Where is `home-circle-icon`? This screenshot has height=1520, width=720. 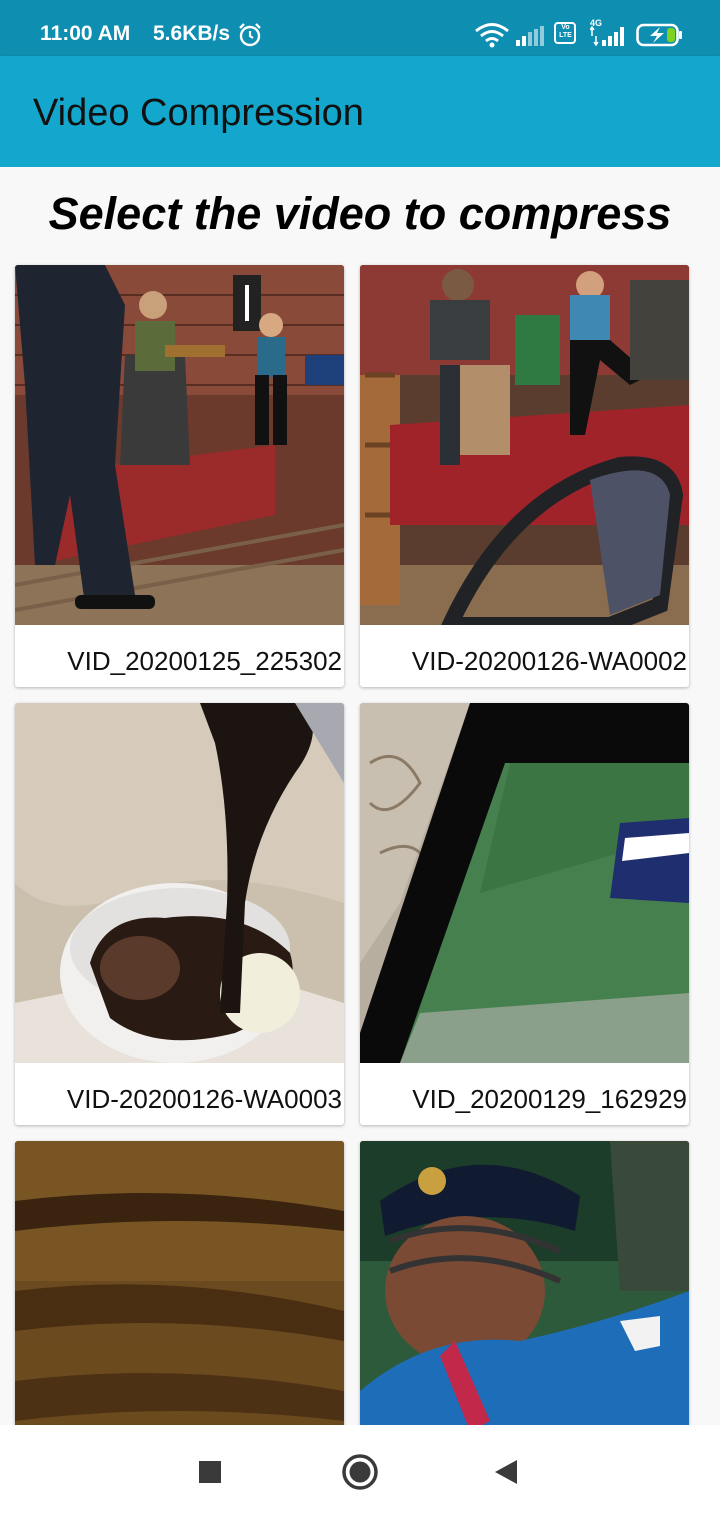 home-circle-icon is located at coordinates (360, 1472).